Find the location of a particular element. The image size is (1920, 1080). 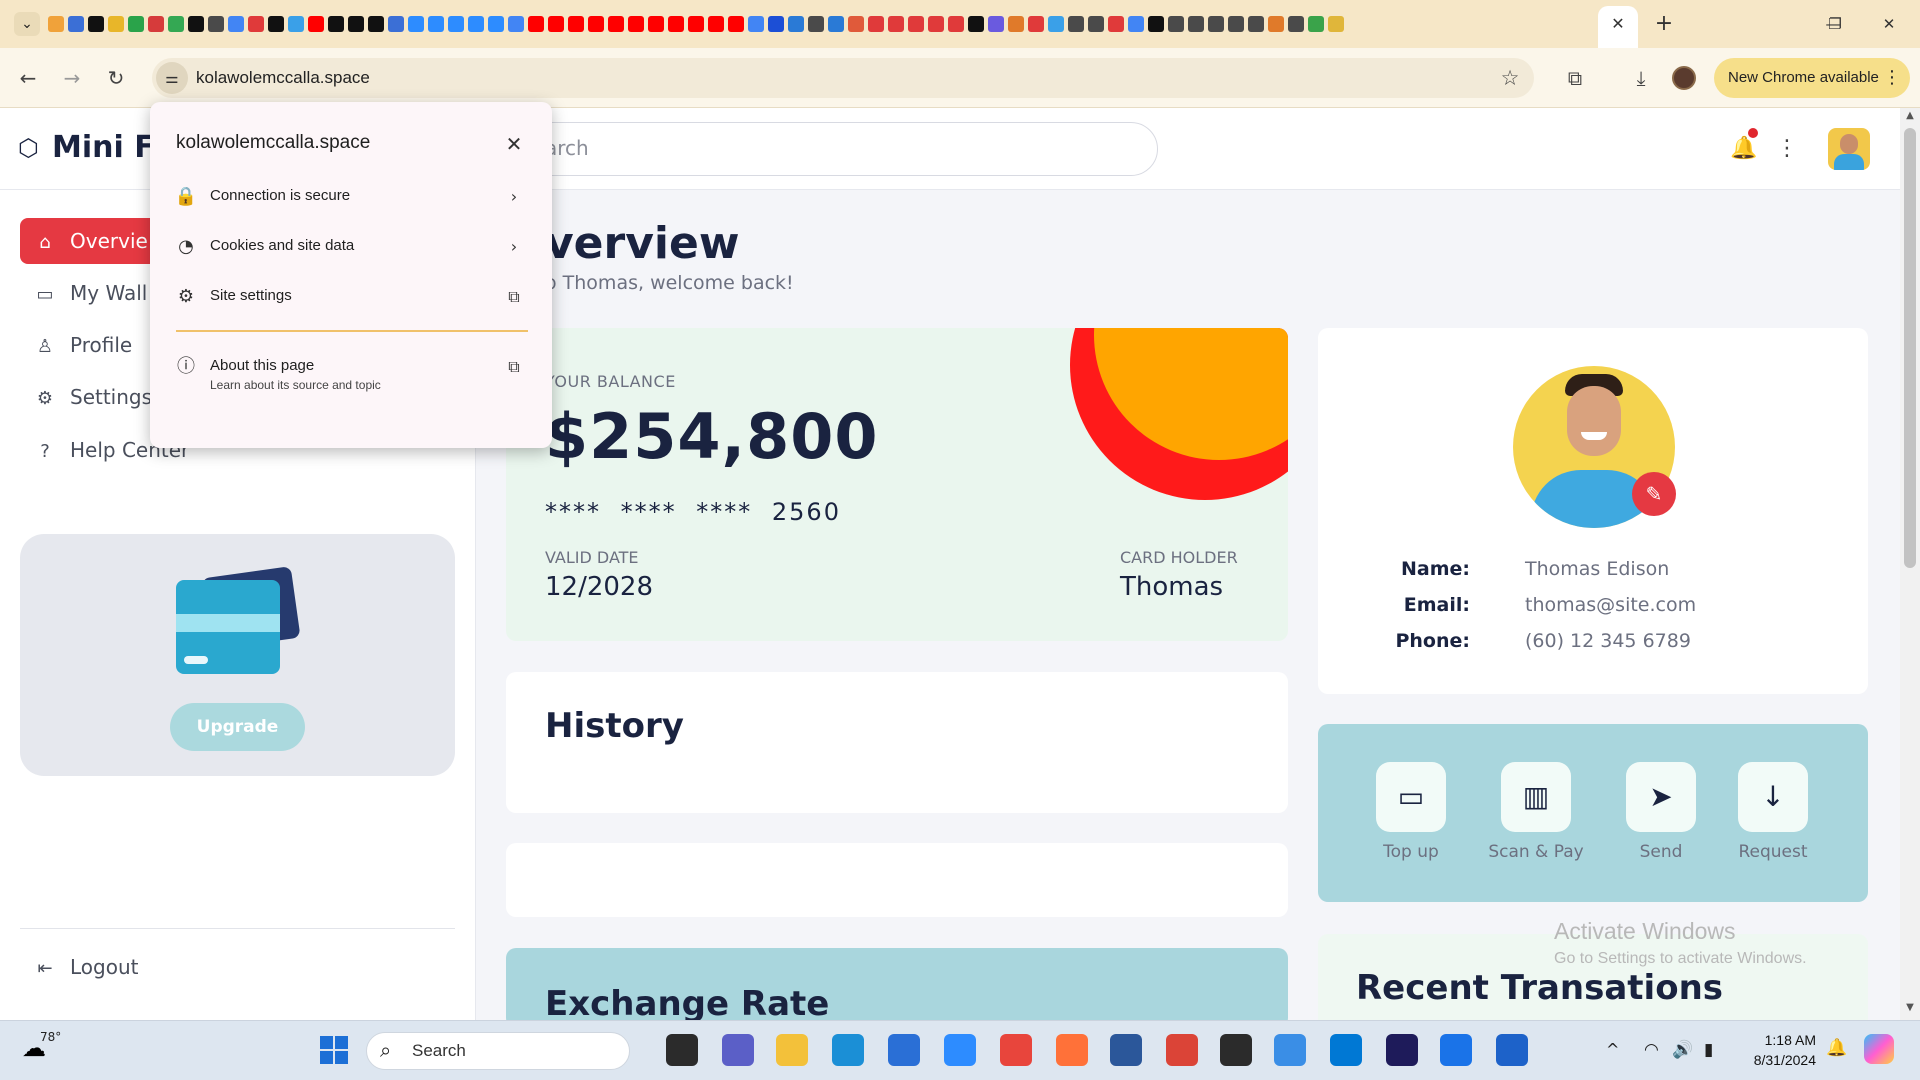

new-tab-button: + is located at coordinates (1664, 24).